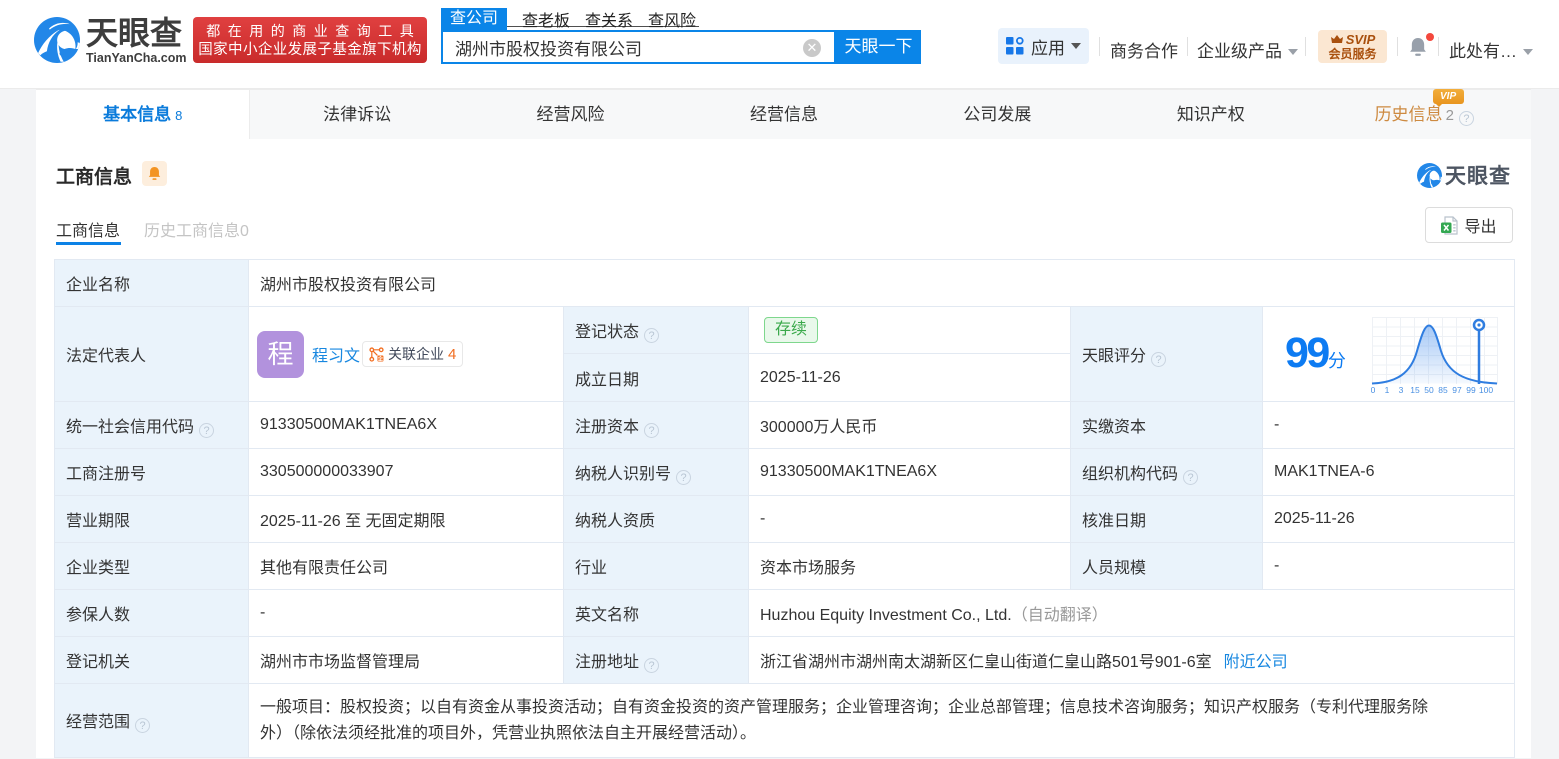  What do you see at coordinates (380, 358) in the screenshot?
I see `svg-text: 企` at bounding box center [380, 358].